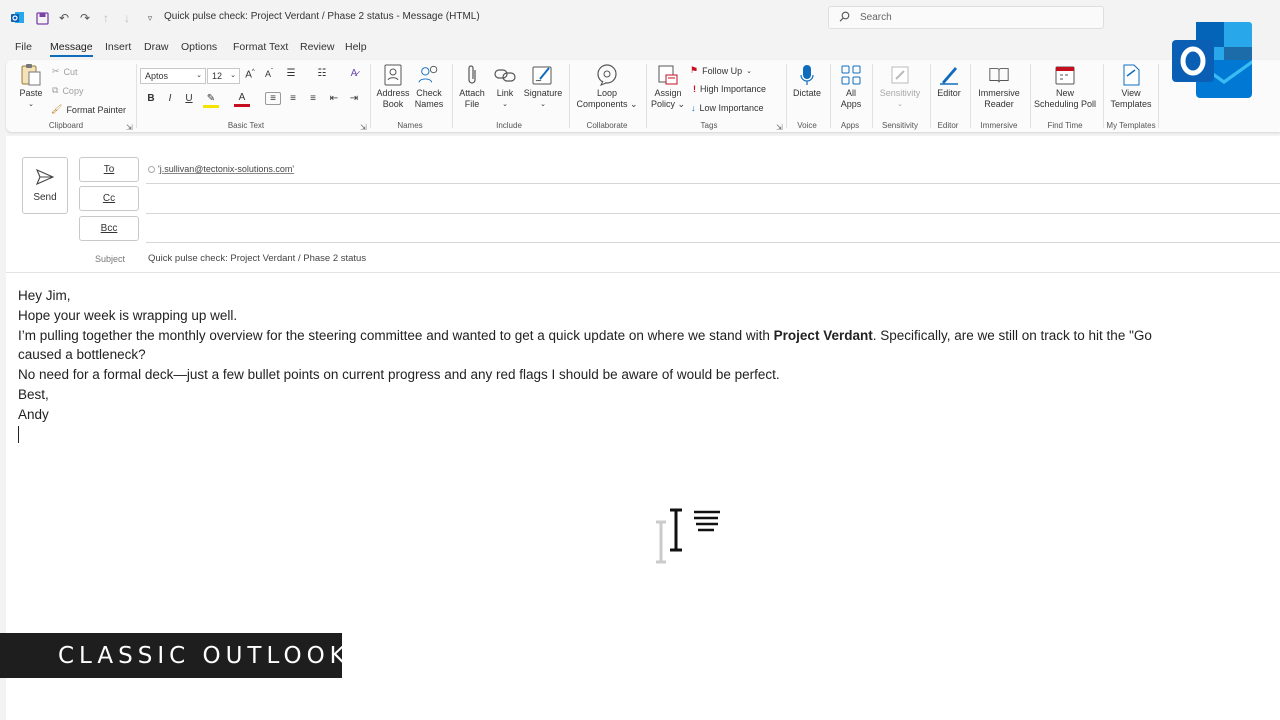 The height and width of the screenshot is (720, 1280). Describe the element at coordinates (106, 18) in the screenshot. I see `previous-item-icon: ↑` at that location.